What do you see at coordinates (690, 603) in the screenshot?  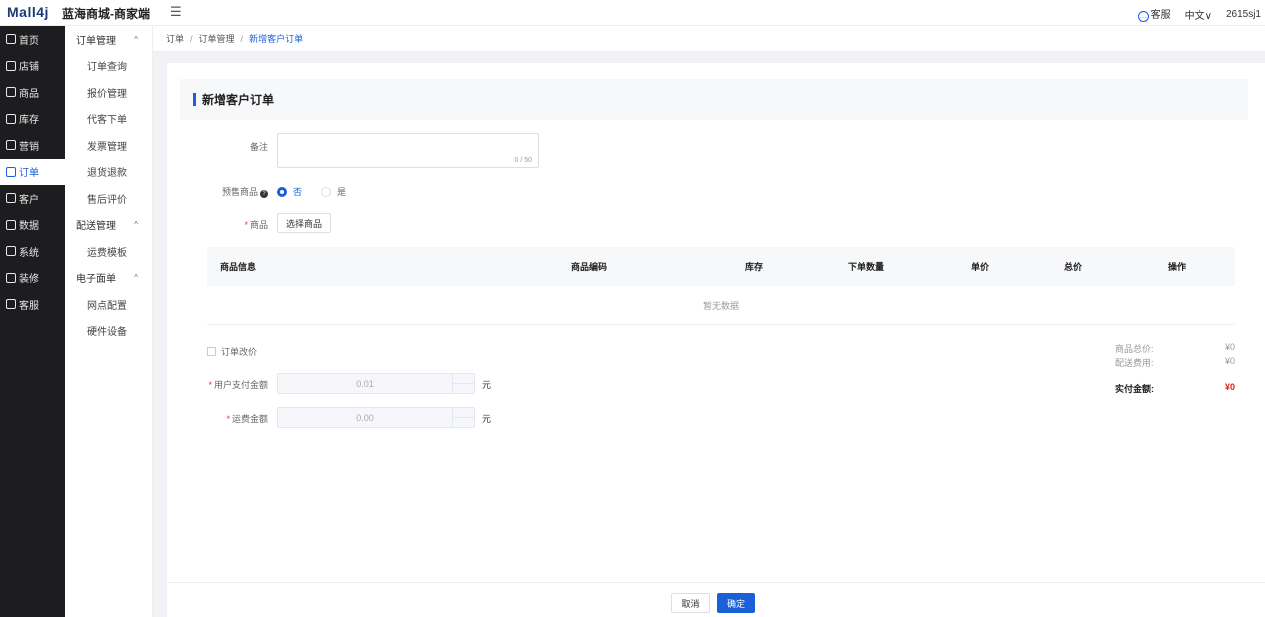 I see `cancel-button: 取消` at bounding box center [690, 603].